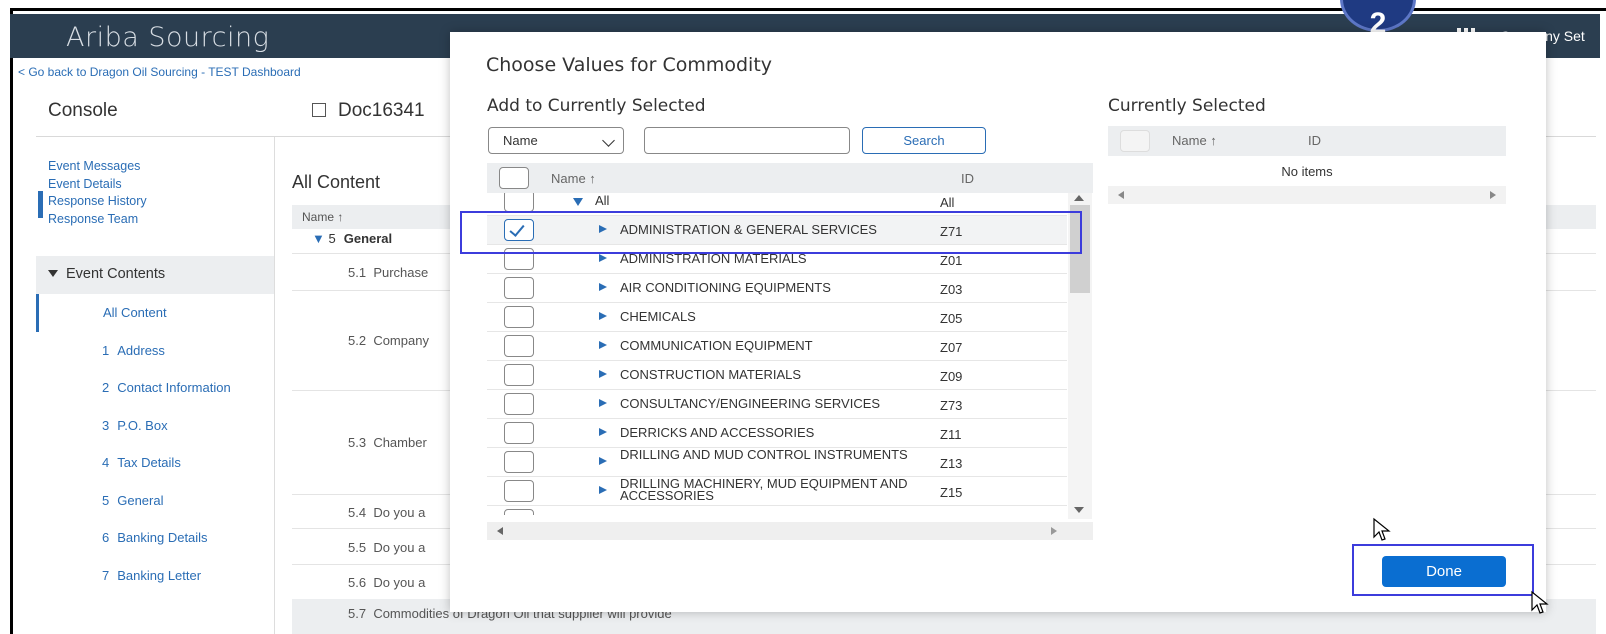 This screenshot has width=1606, height=634. What do you see at coordinates (399, 582) in the screenshot?
I see `item-label: Do you a` at bounding box center [399, 582].